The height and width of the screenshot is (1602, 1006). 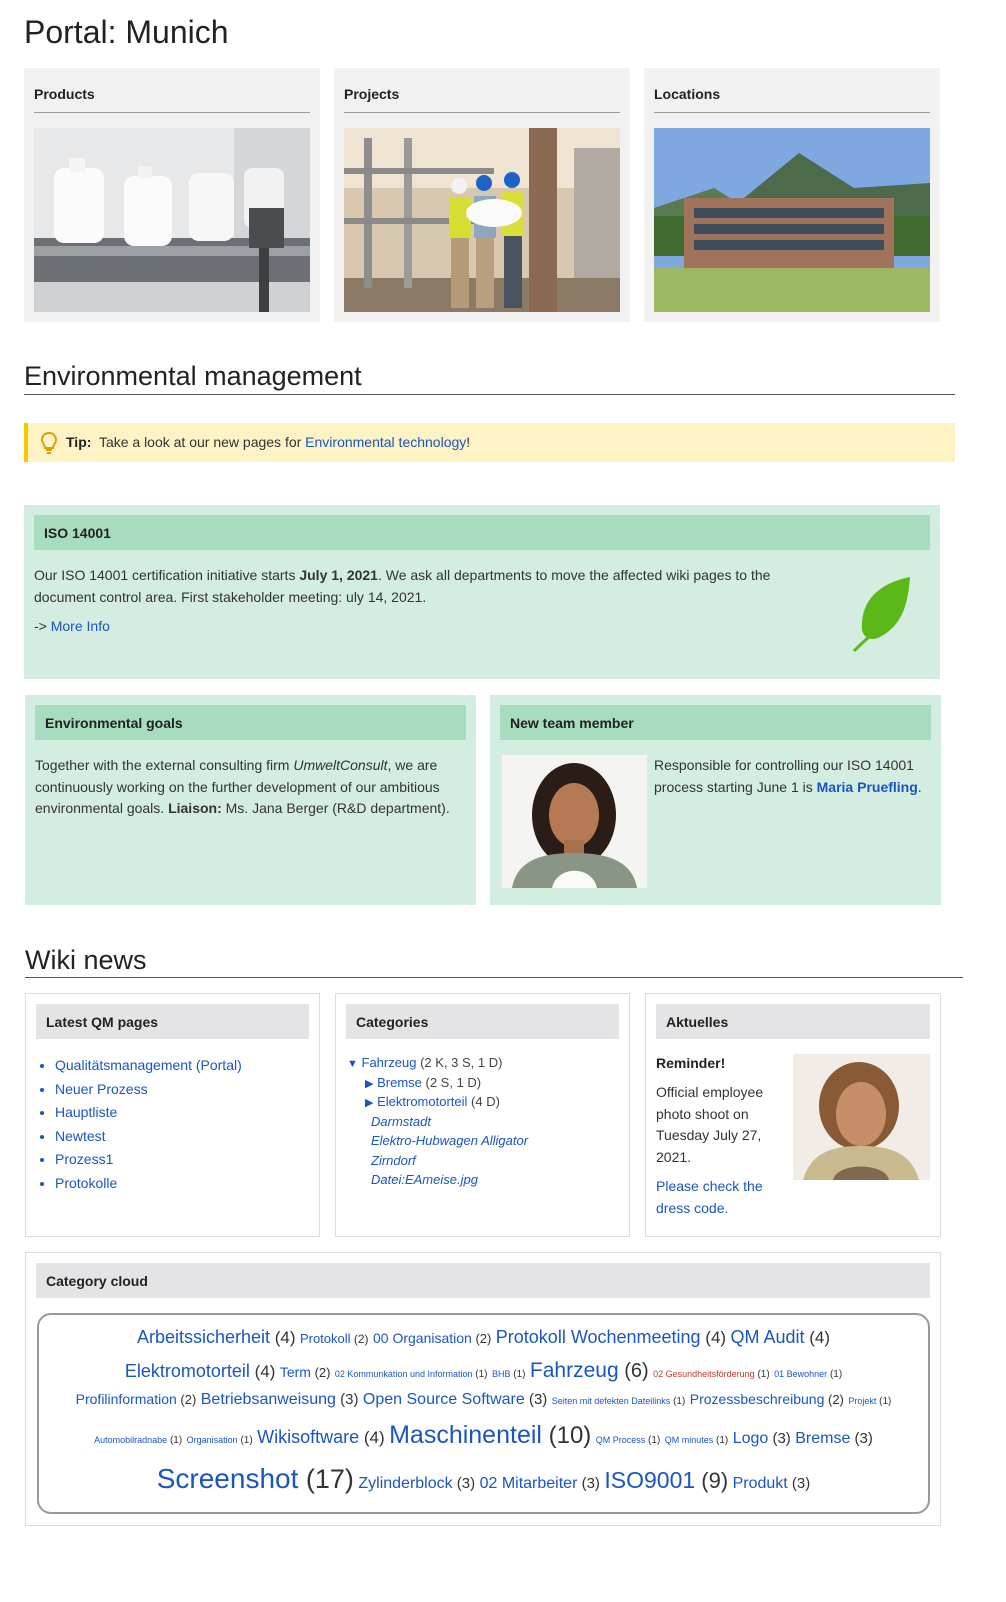 What do you see at coordinates (86, 1112) in the screenshot?
I see `qm-page-link: Hauptliste` at bounding box center [86, 1112].